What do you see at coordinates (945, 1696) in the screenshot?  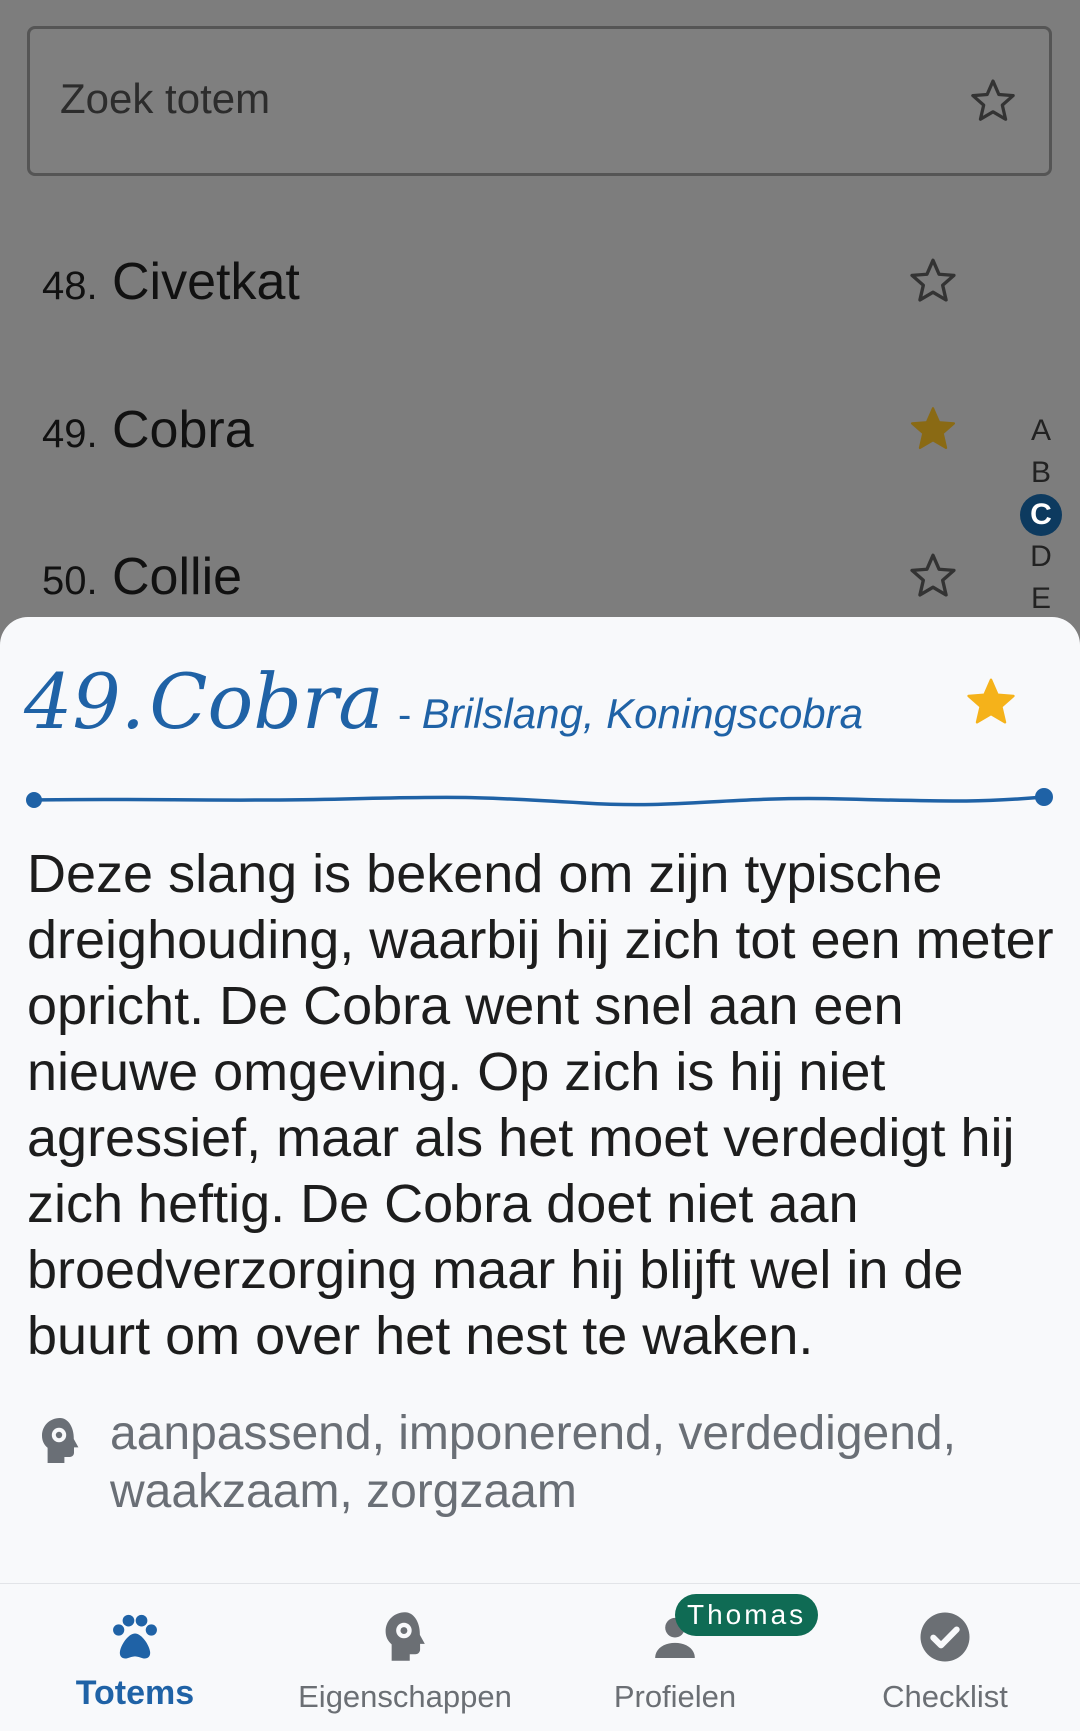 I see `nav-label: Checklist` at bounding box center [945, 1696].